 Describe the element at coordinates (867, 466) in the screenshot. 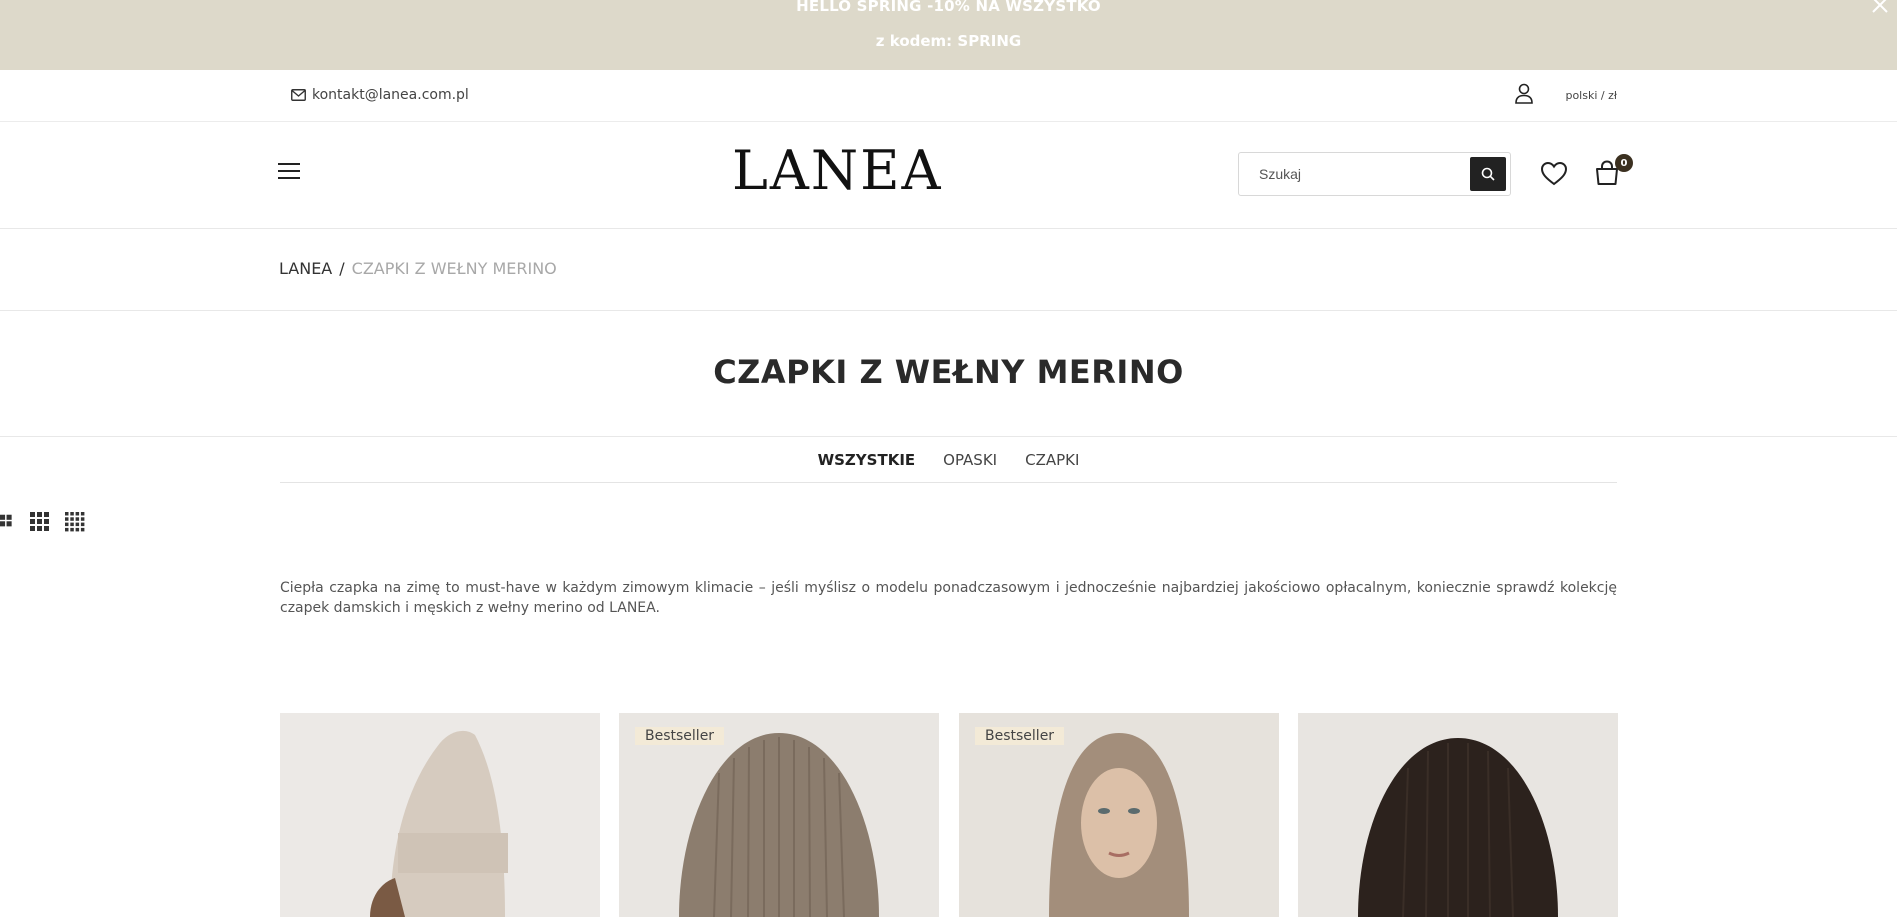

I see `tab-wszystkie: WSZYSTKIE` at that location.